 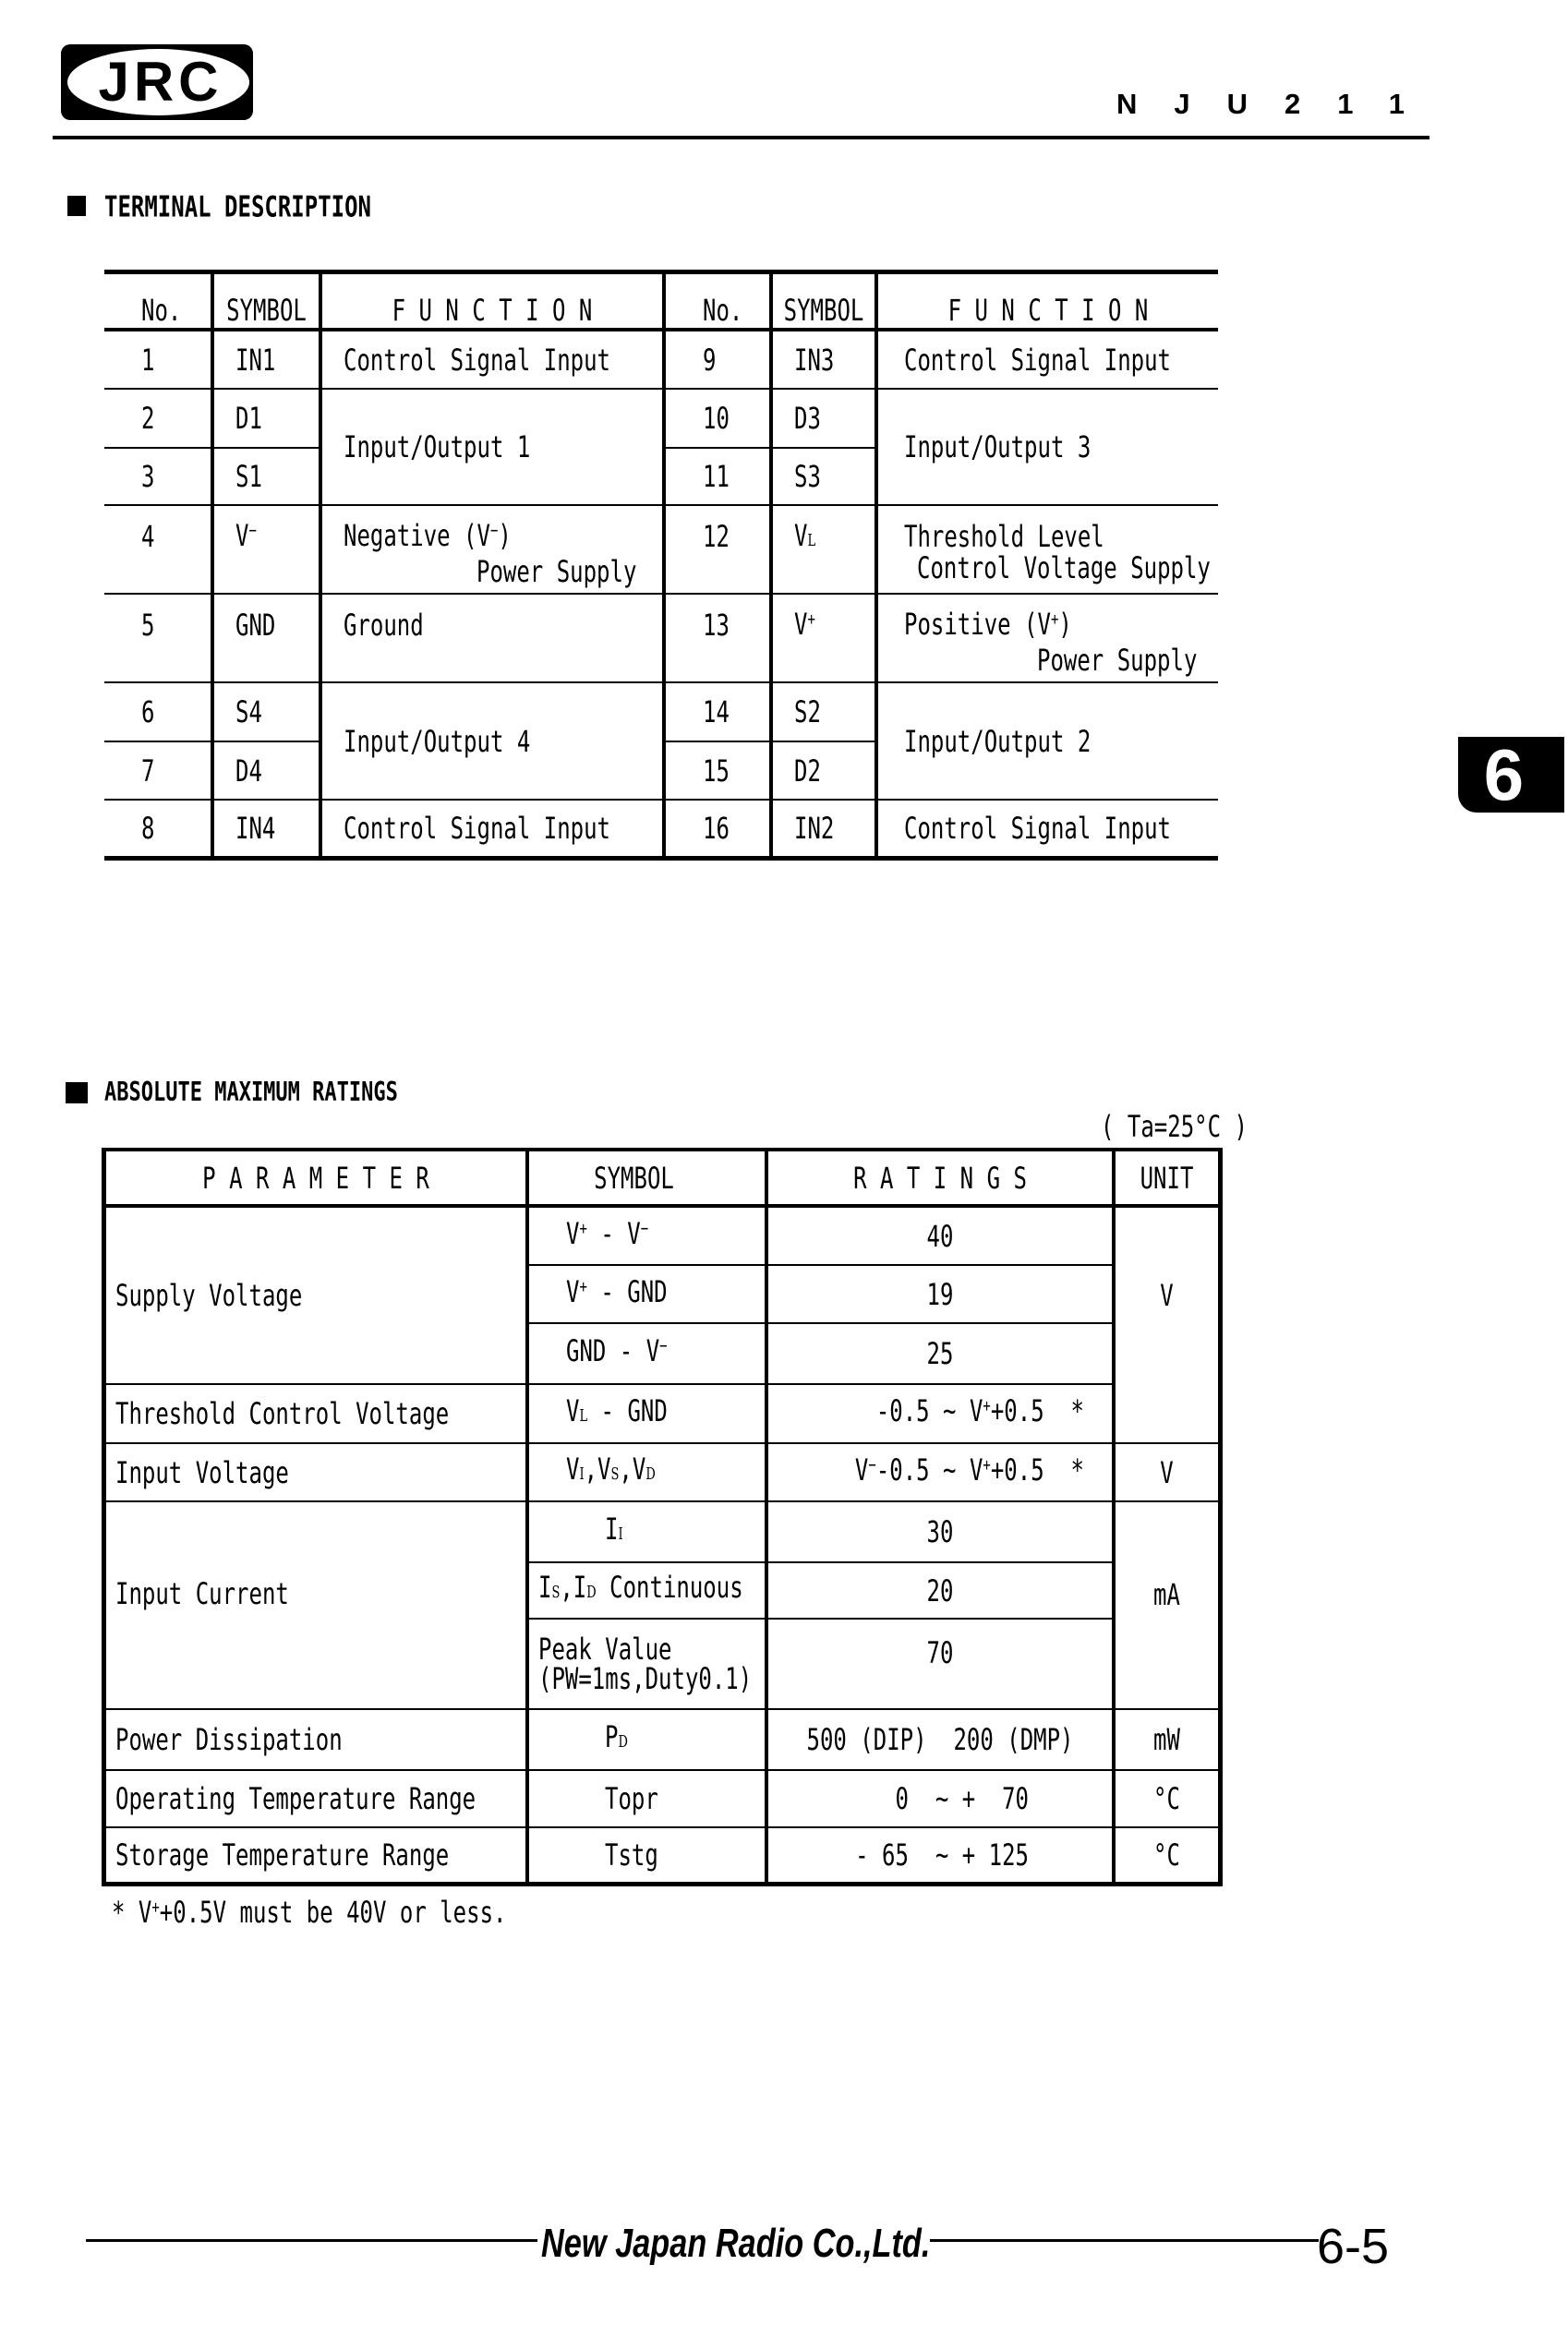 I want to click on rating-value: 0 ∼ + 70, so click(x=942, y=1799).